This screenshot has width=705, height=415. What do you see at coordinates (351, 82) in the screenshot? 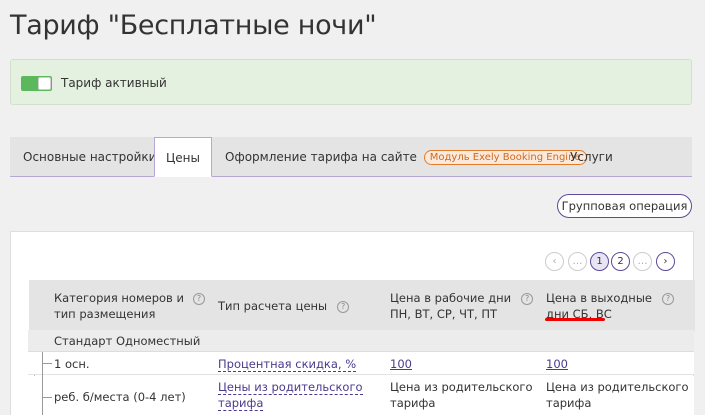
I see `tariff-status-panel: Тариф активный` at bounding box center [351, 82].